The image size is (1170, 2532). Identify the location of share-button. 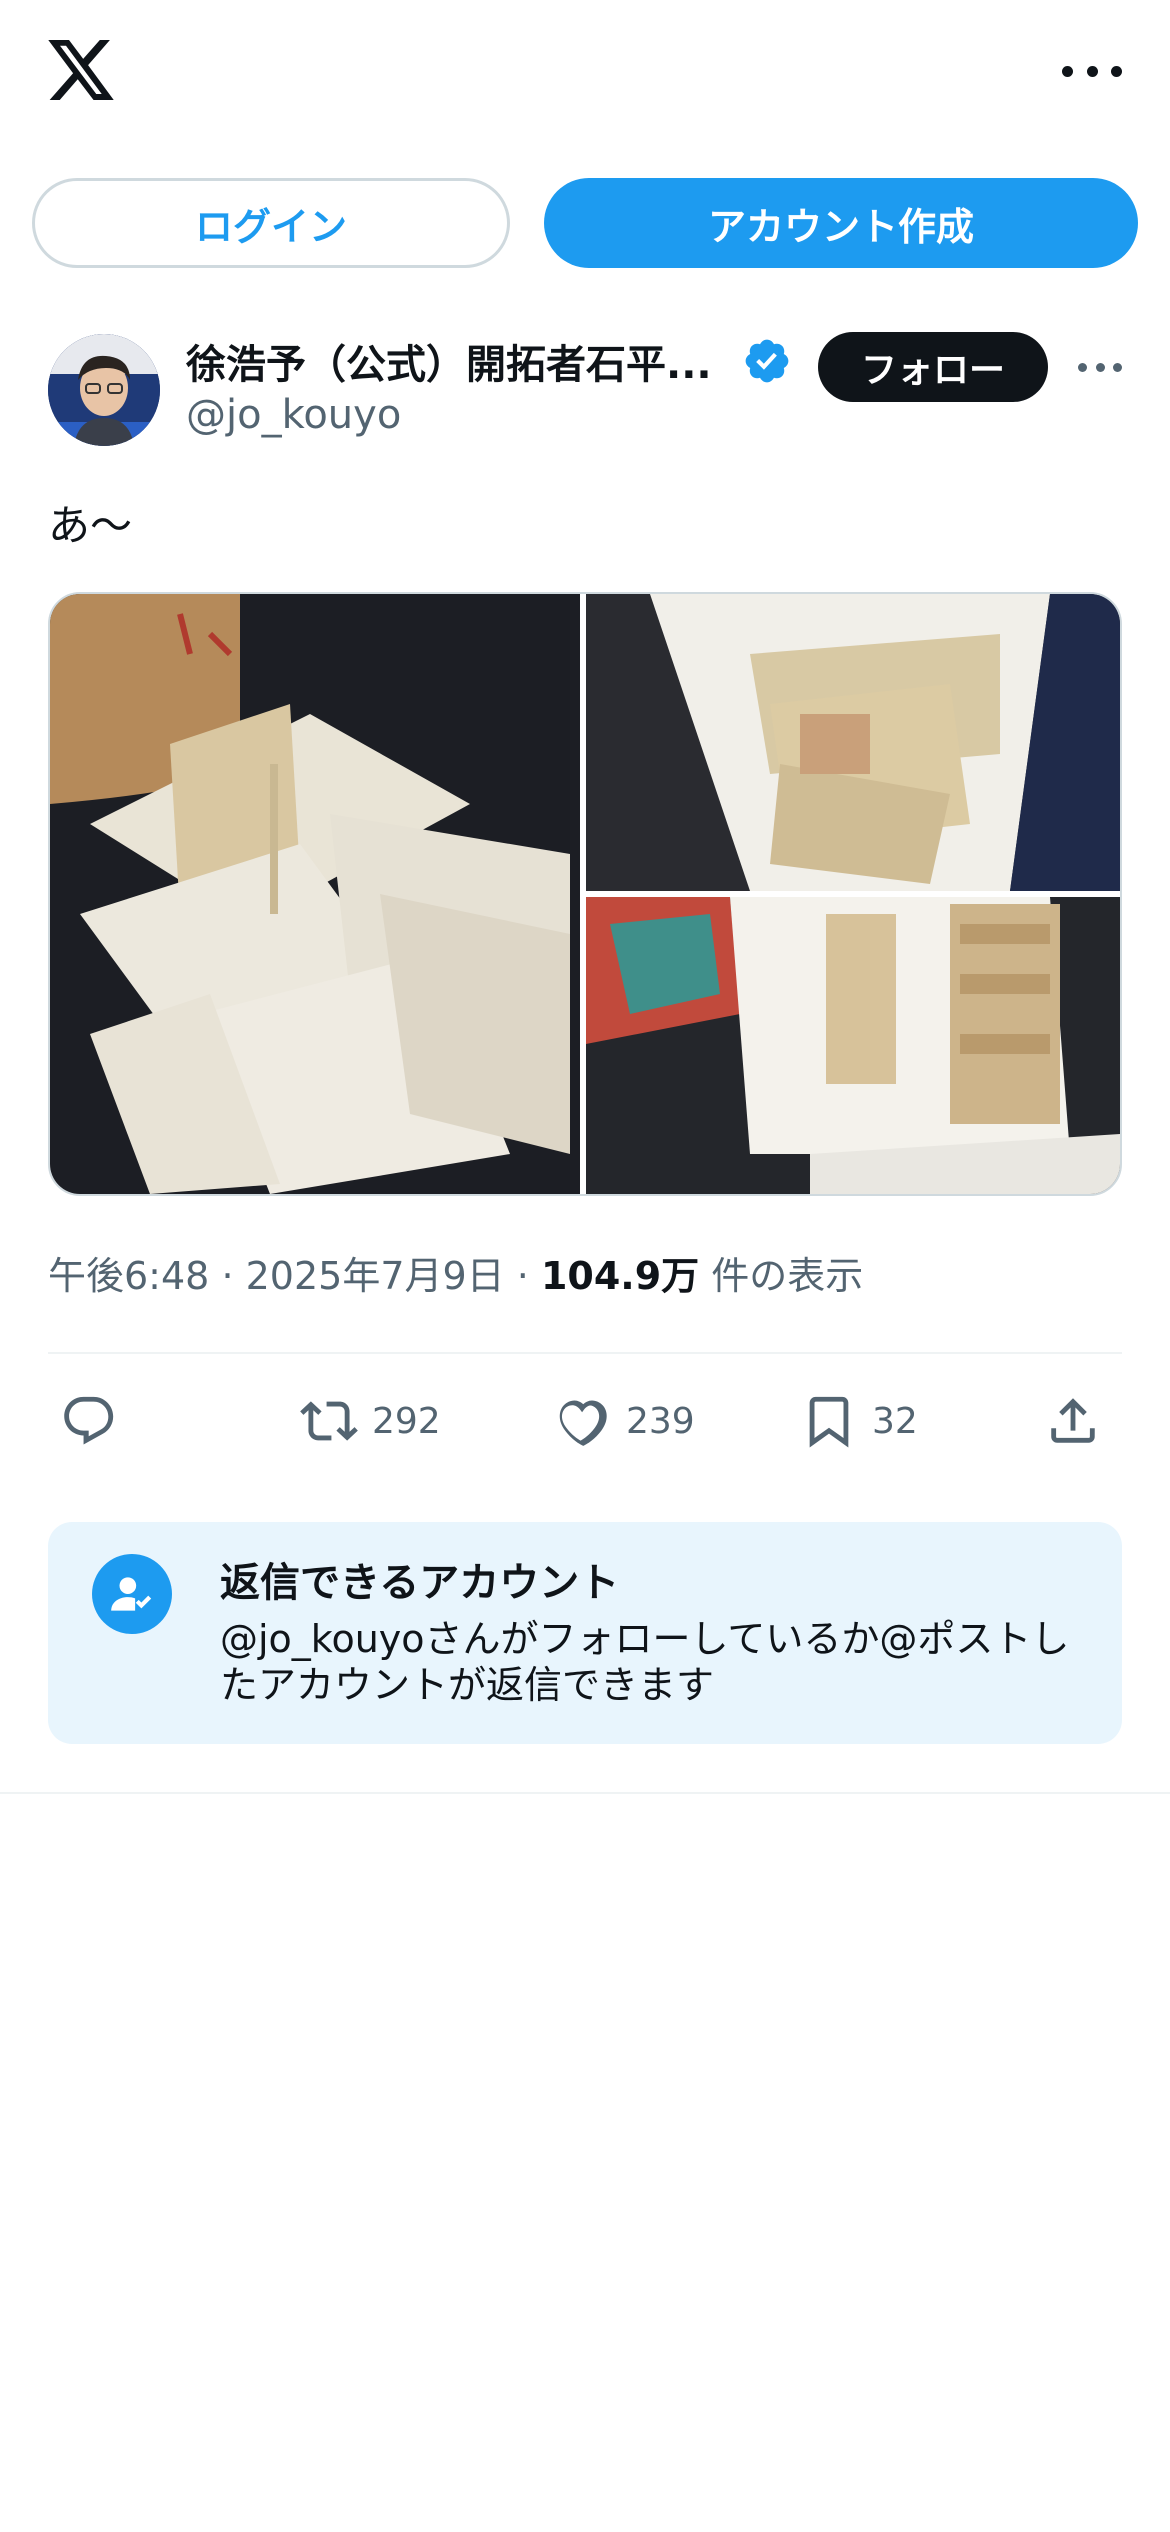
(1073, 1421).